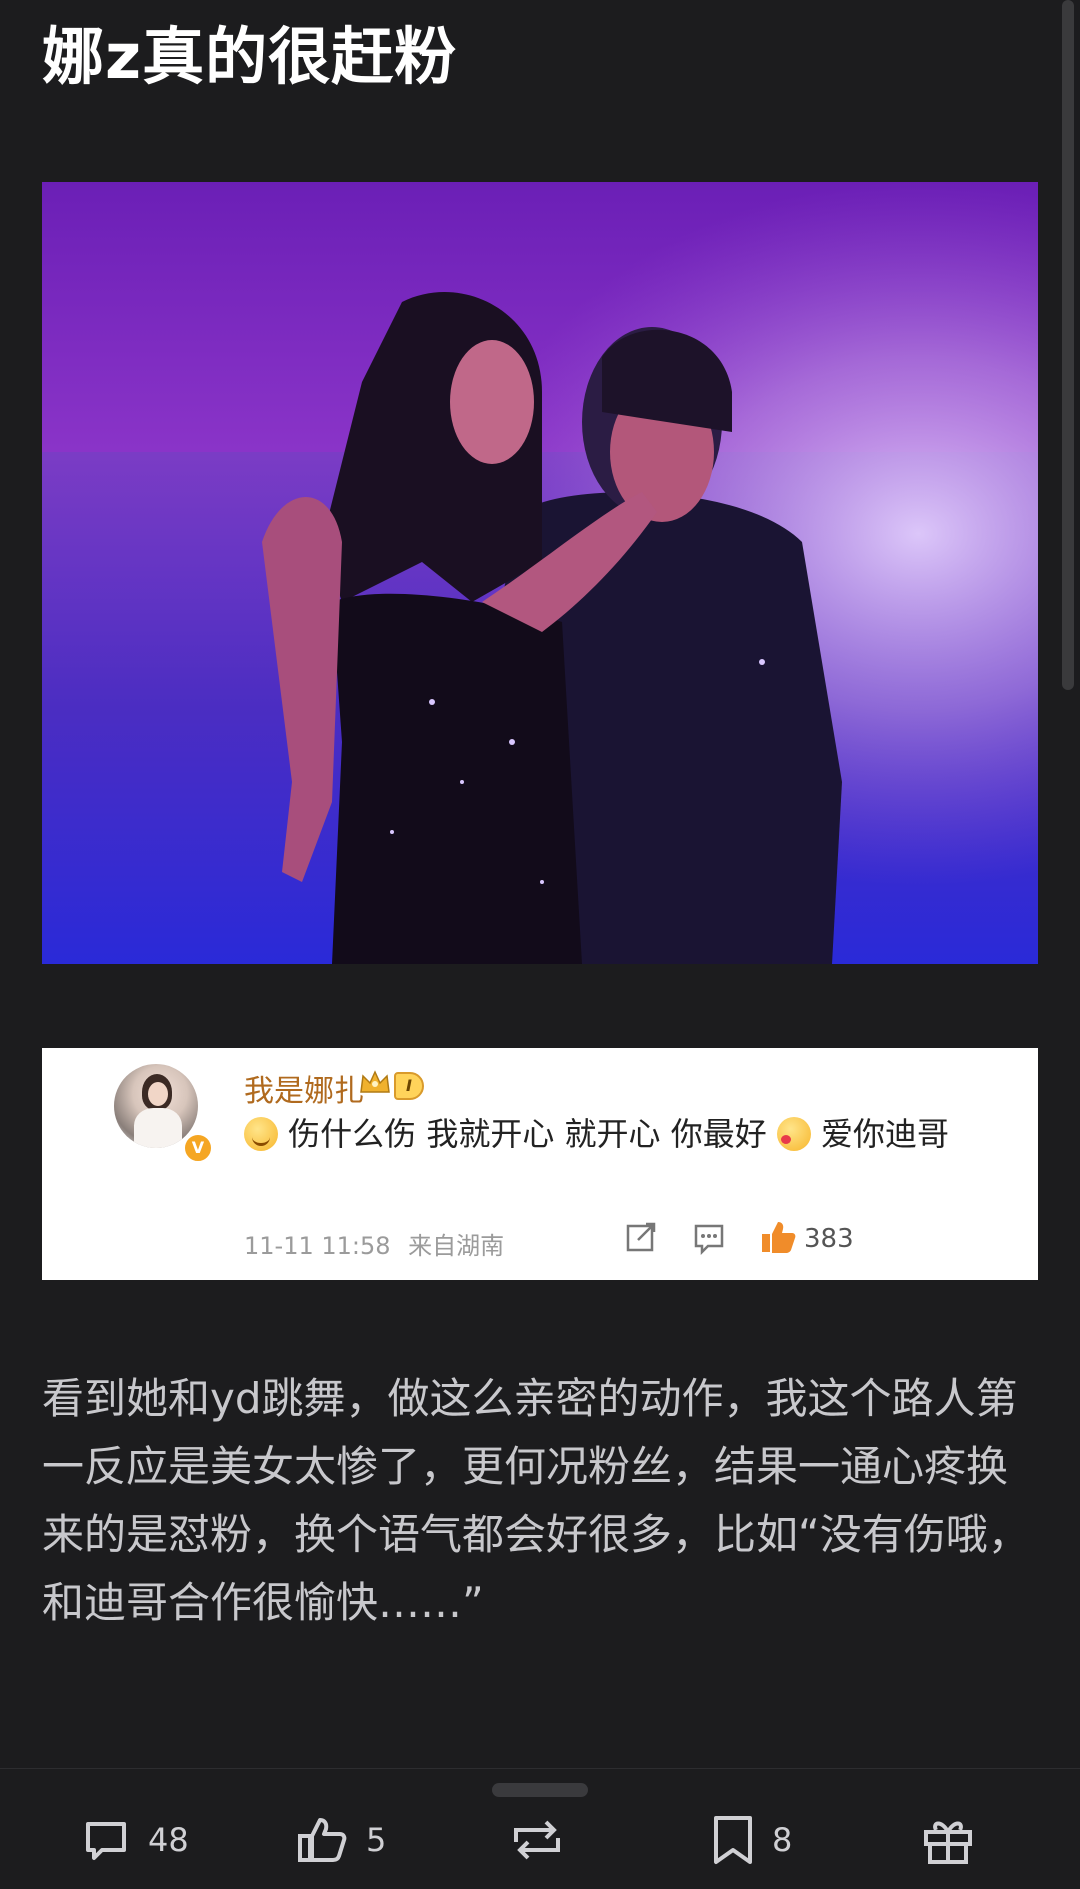 This screenshot has height=1889, width=1080. Describe the element at coordinates (156, 1106) in the screenshot. I see `avatar` at that location.